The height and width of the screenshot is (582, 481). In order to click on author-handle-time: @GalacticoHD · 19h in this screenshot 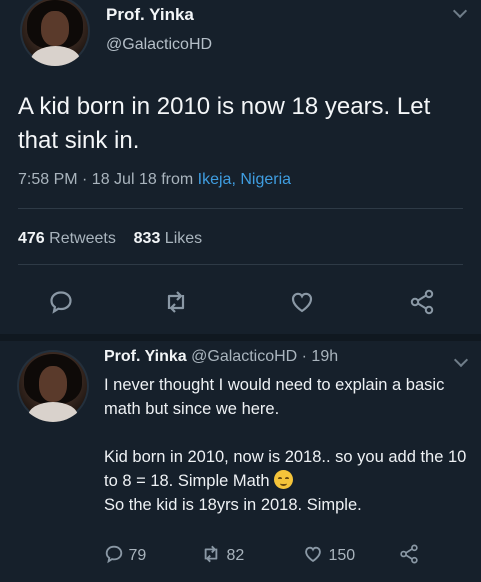, I will do `click(264, 356)`.